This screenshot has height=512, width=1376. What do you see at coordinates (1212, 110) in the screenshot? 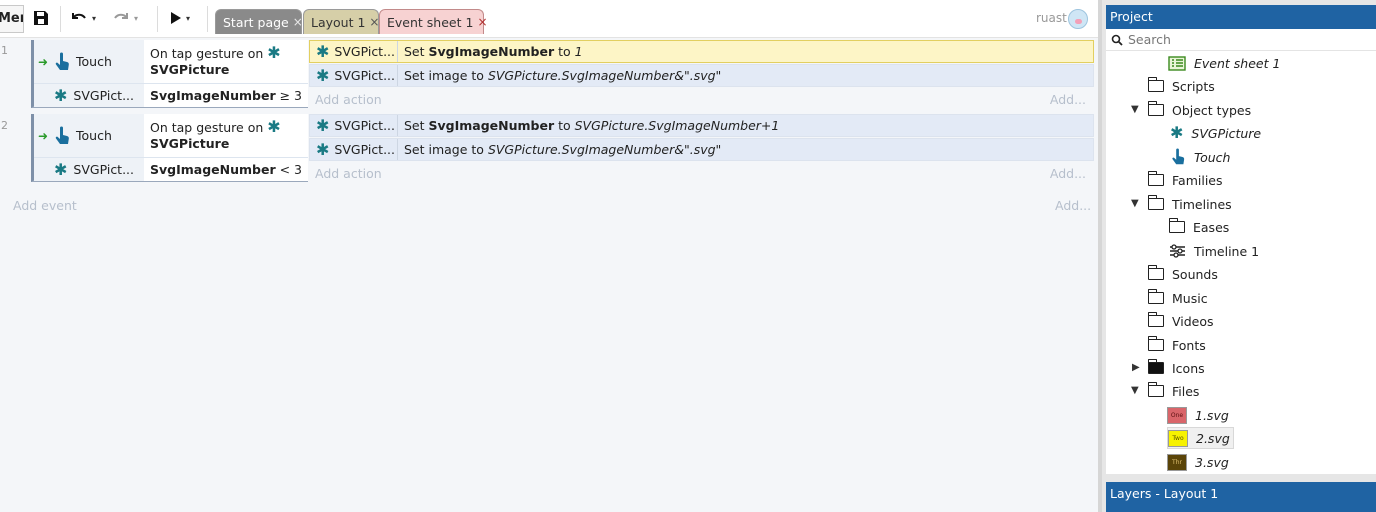
I see `tree-item-label: Object types` at bounding box center [1212, 110].